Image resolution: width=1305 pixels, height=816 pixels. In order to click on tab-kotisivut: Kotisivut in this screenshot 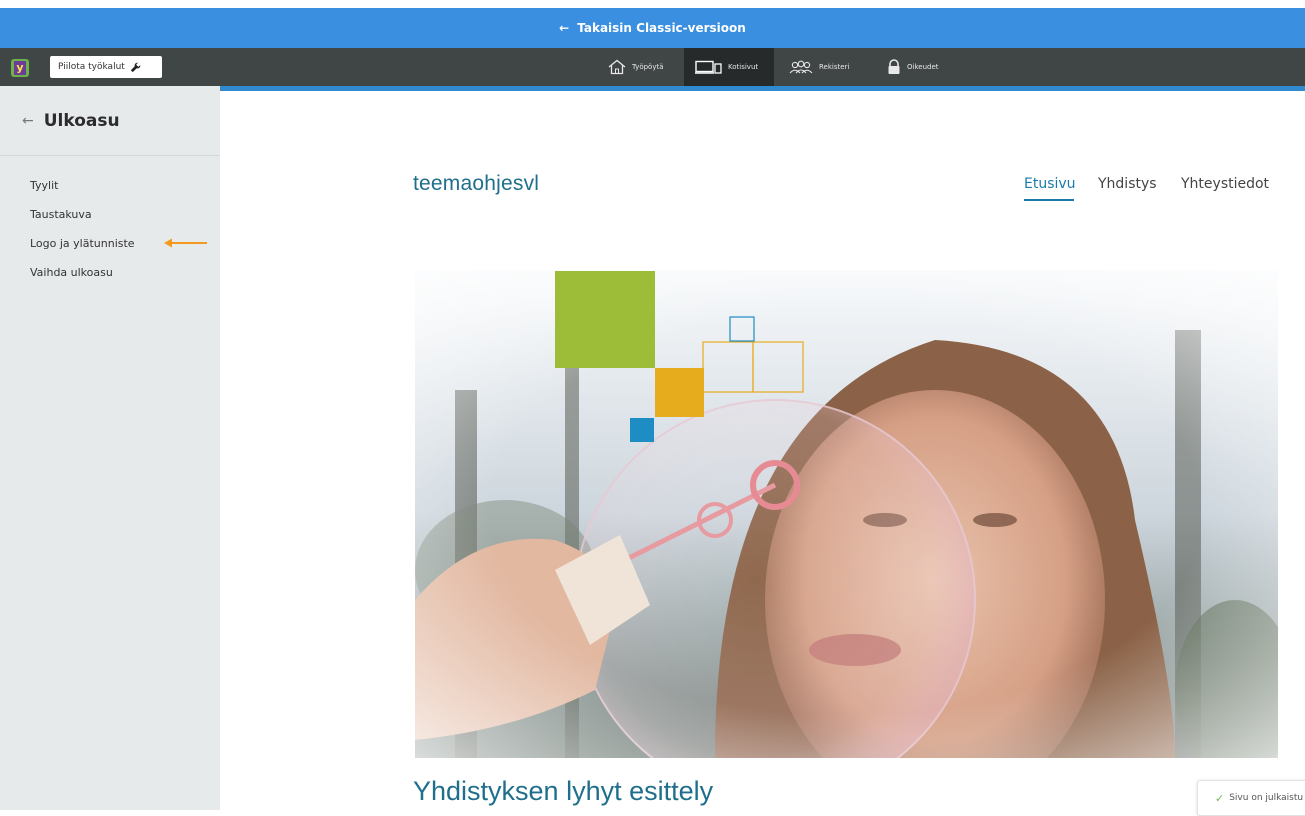, I will do `click(729, 67)`.